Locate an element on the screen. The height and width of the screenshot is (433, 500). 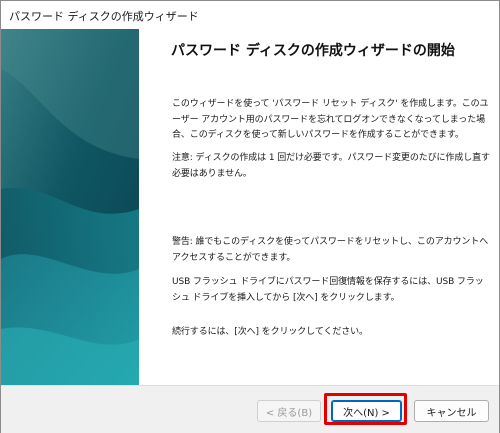
cancel-button: キャンセル is located at coordinates (451, 411).